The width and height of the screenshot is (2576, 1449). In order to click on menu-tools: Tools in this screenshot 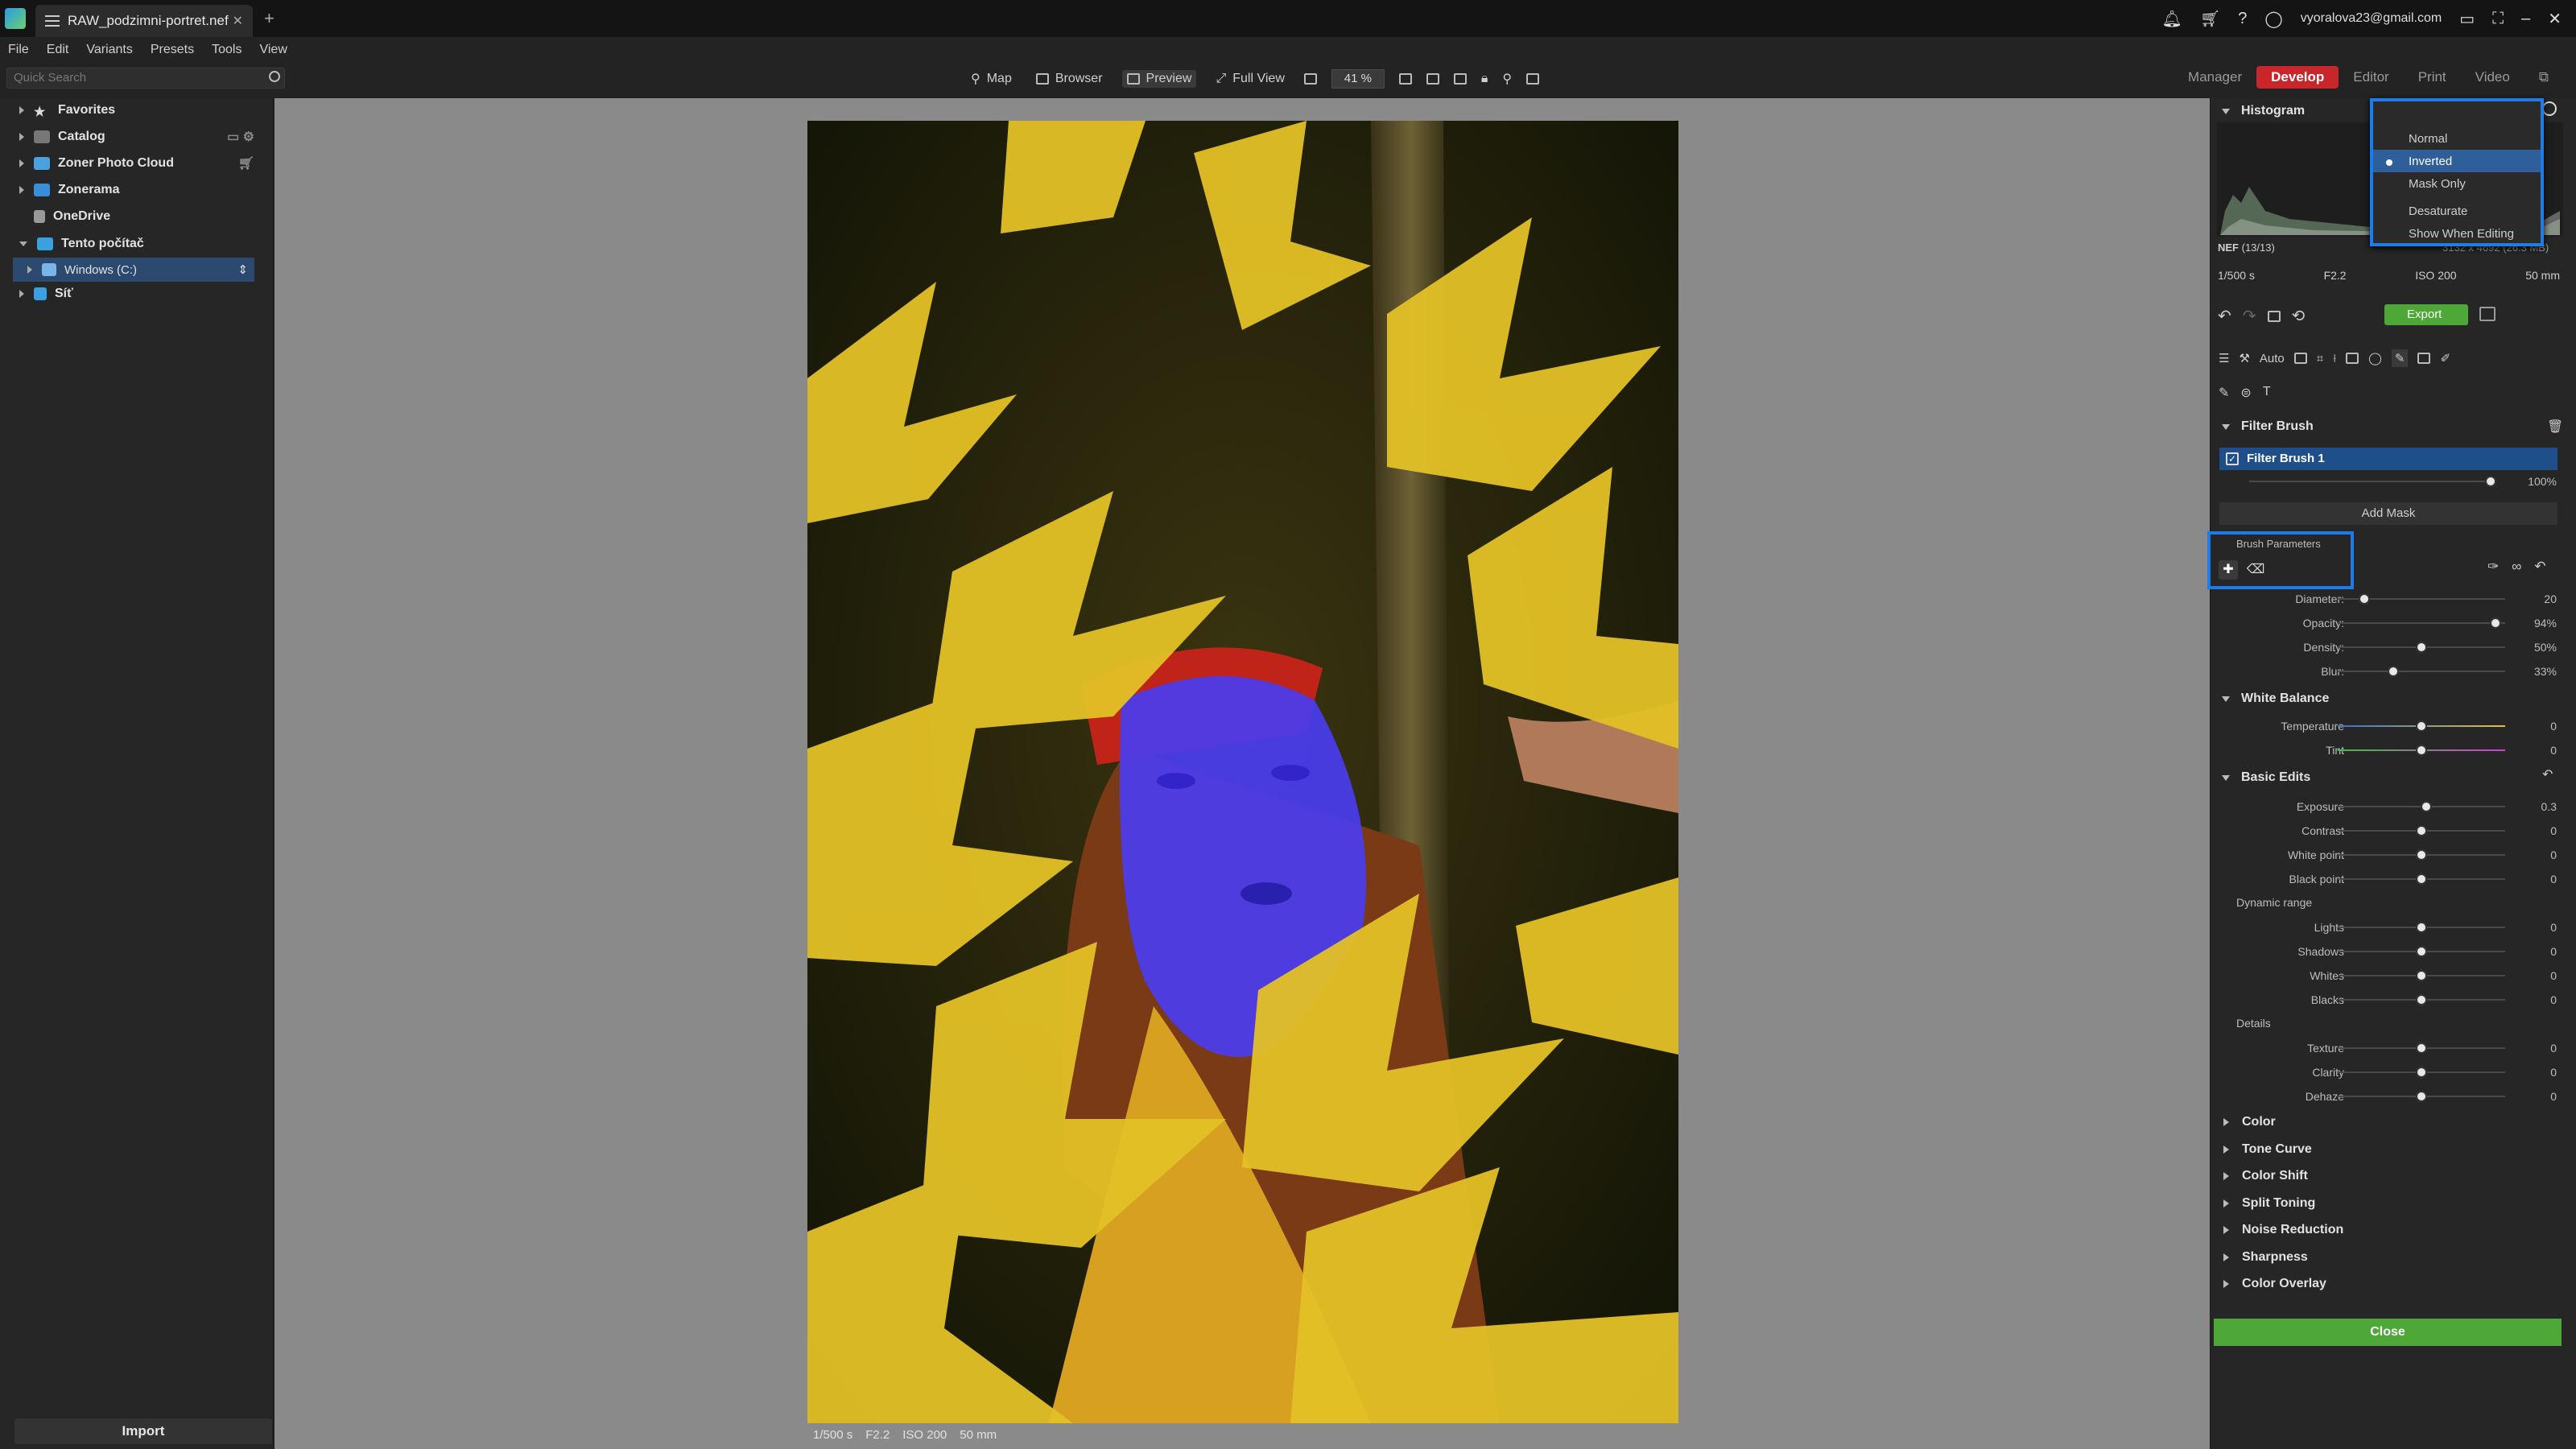, I will do `click(227, 50)`.